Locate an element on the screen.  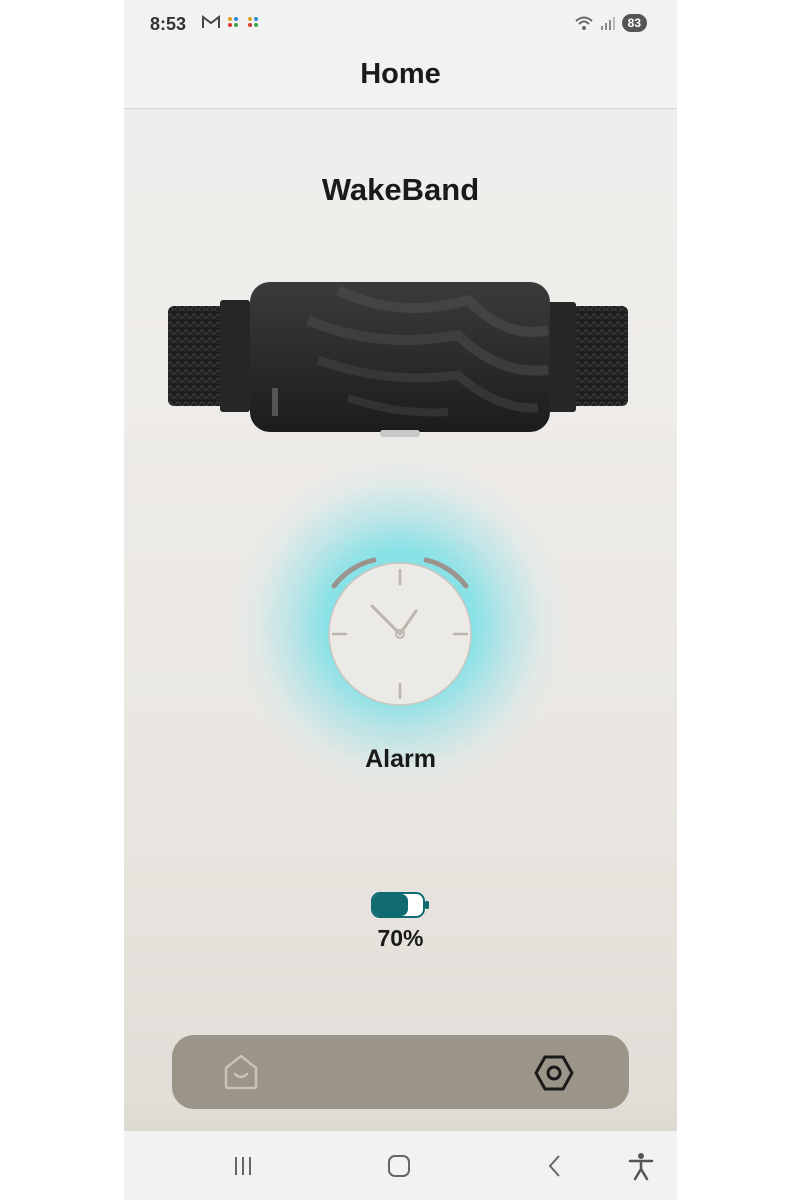
wristband-image is located at coordinates (398, 359).